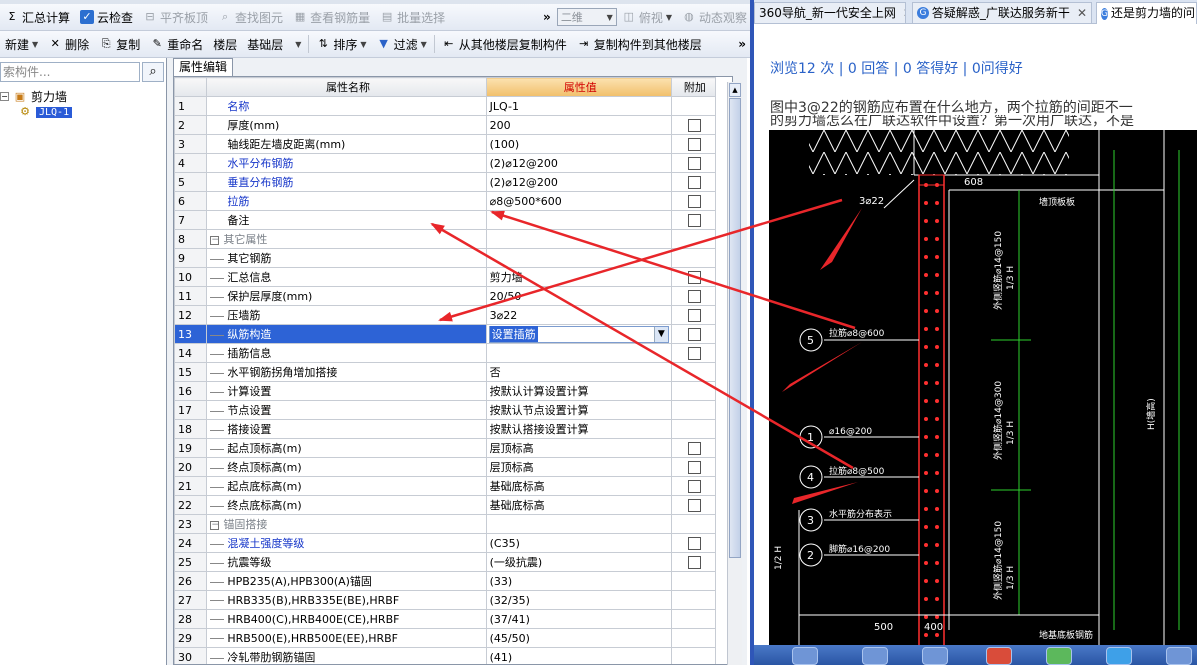 The height and width of the screenshot is (665, 1197). What do you see at coordinates (445, 543) in the screenshot?
I see `property-row: 24 混凝土强度等级 (C35)` at bounding box center [445, 543].